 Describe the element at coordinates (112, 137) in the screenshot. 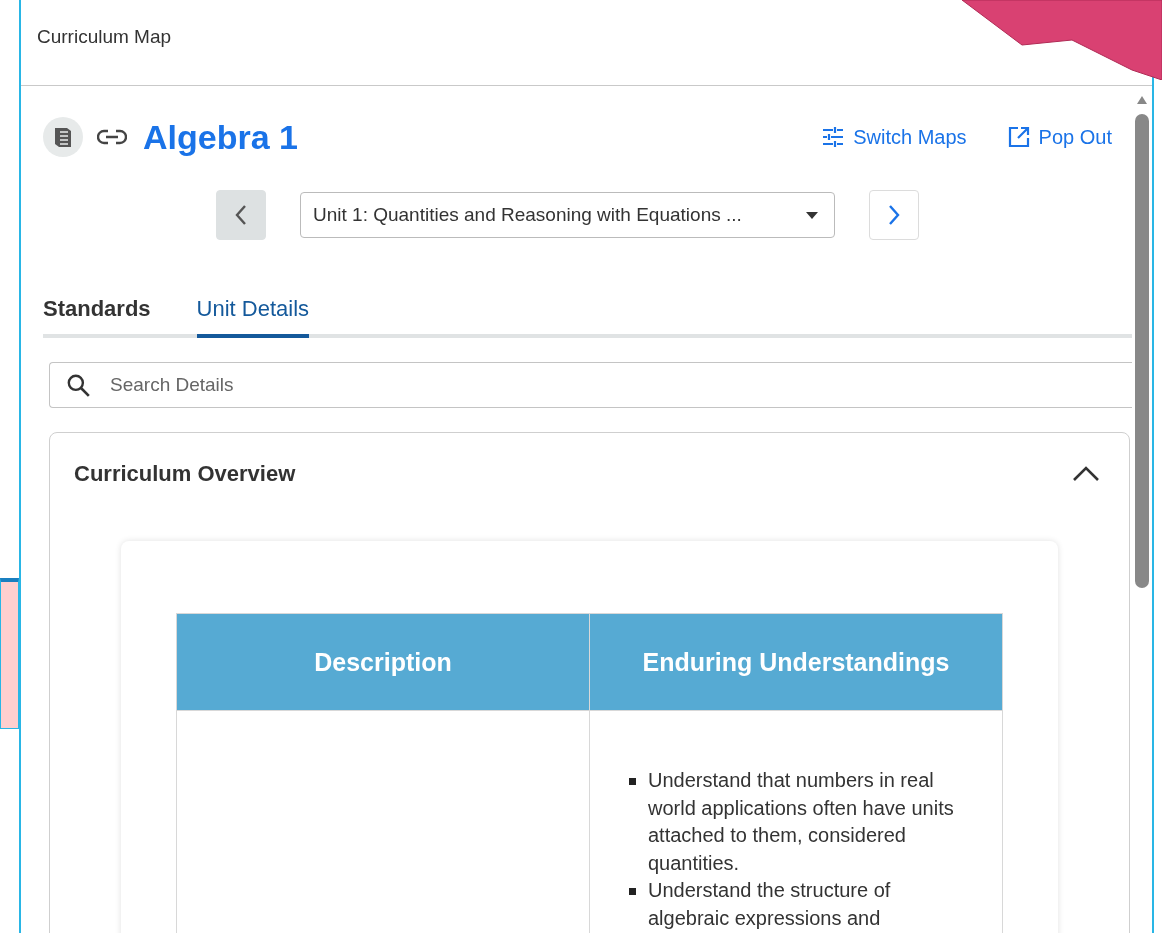

I see `link-icon` at that location.